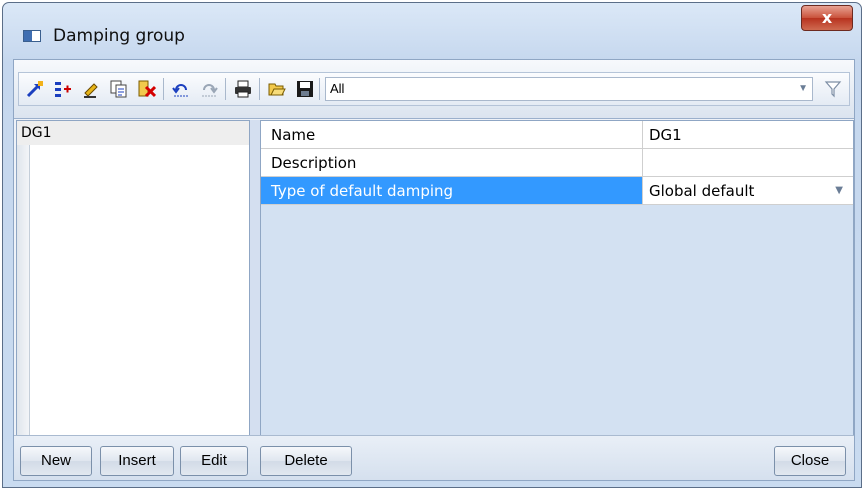 This screenshot has height=491, width=866. What do you see at coordinates (306, 461) in the screenshot?
I see `delete-button: Delete` at bounding box center [306, 461].